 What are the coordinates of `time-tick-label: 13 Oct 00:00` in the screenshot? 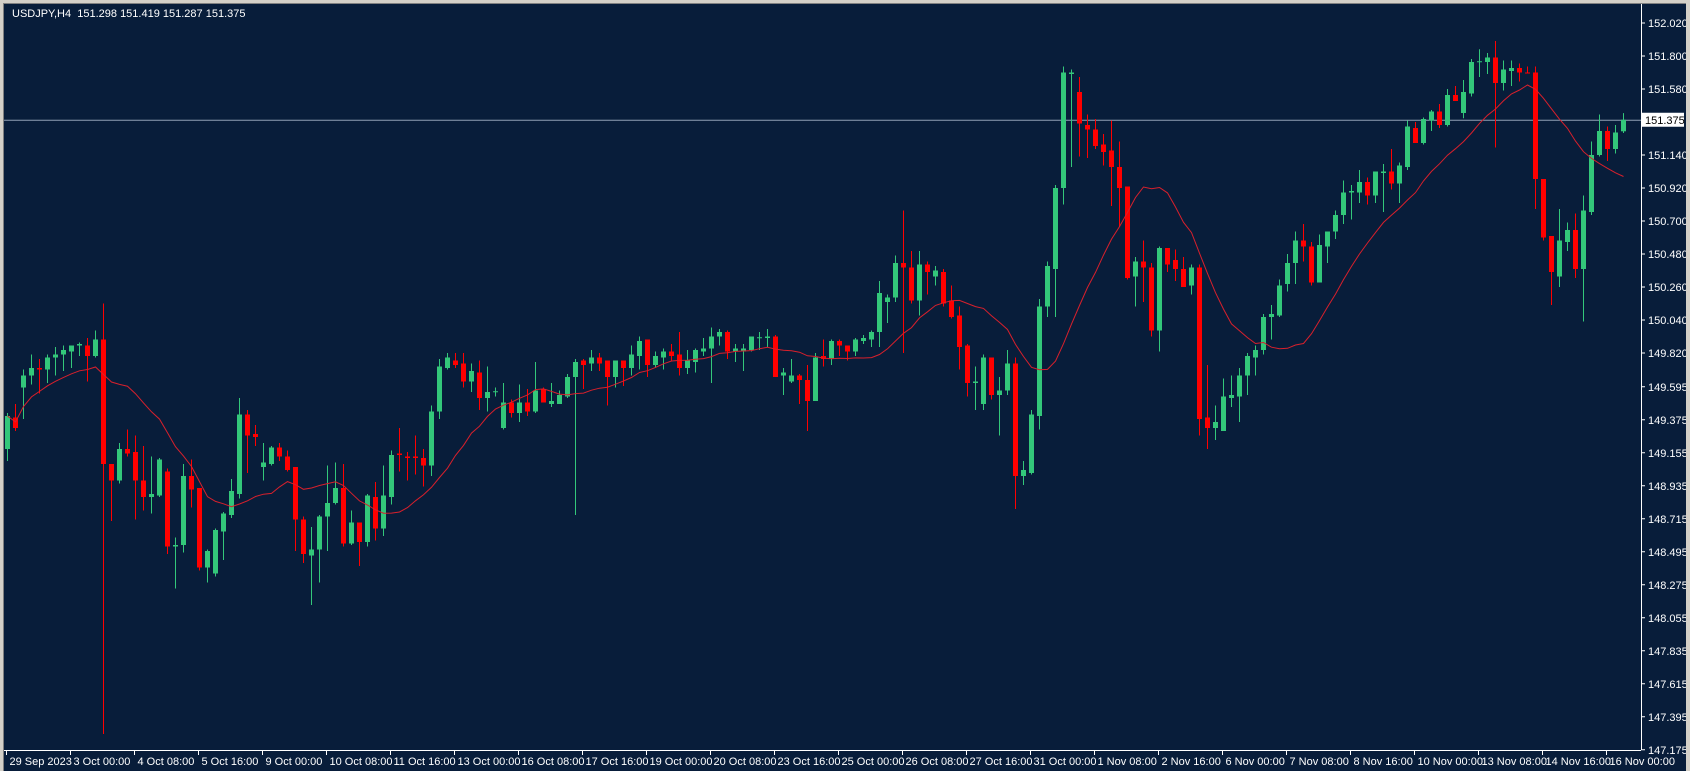 It's located at (489, 762).